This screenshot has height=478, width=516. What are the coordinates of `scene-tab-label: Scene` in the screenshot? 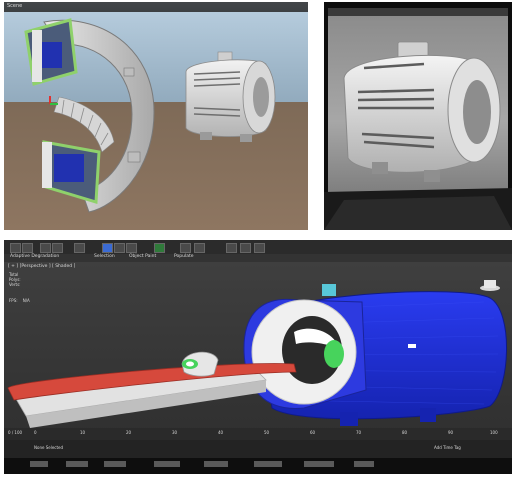 It's located at (15, 6).